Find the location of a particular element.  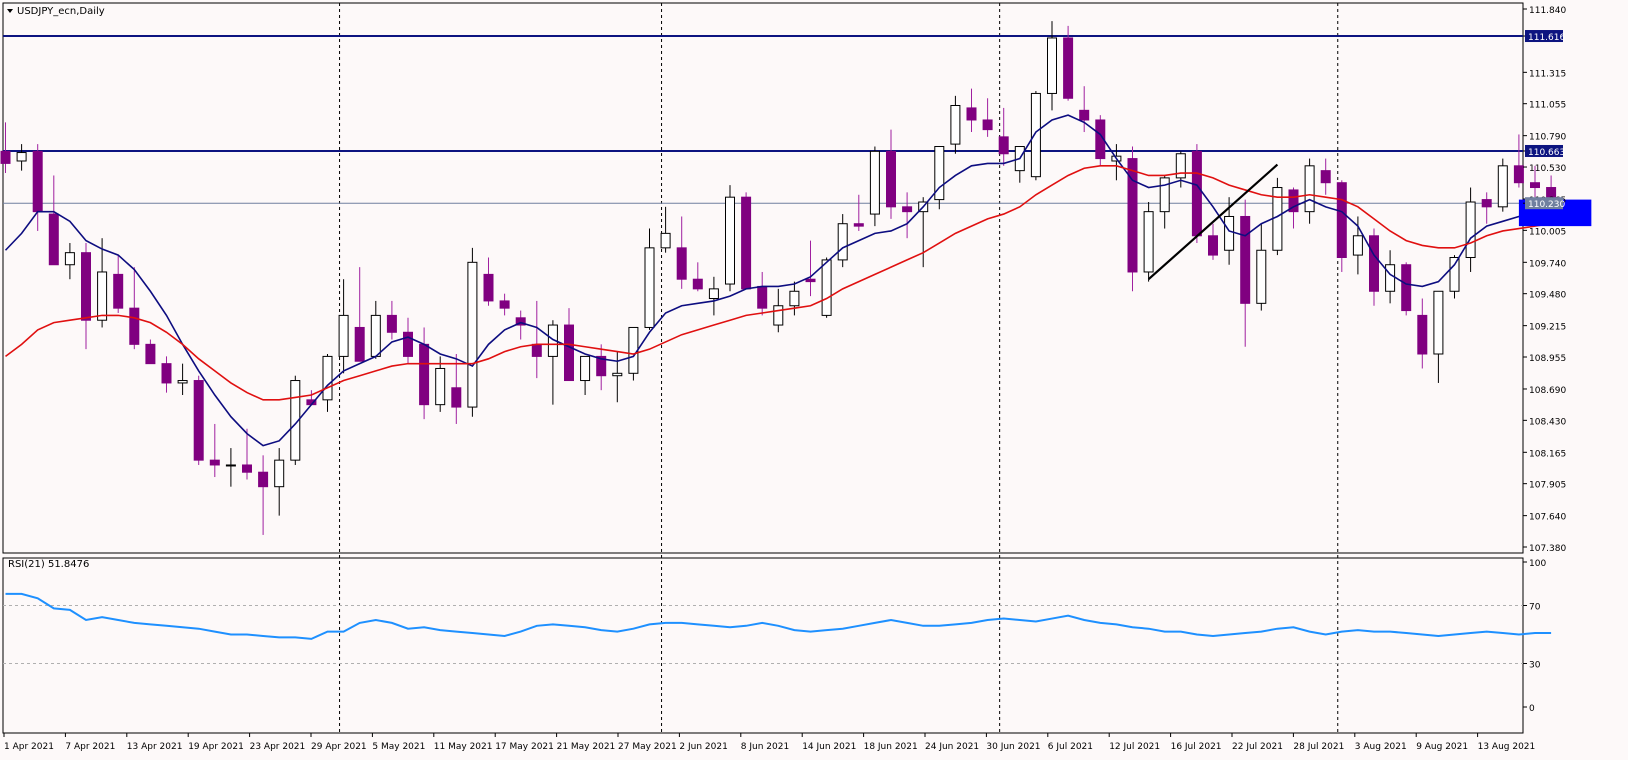

date-label-5: 29 Apr 2021 is located at coordinates (339, 747).